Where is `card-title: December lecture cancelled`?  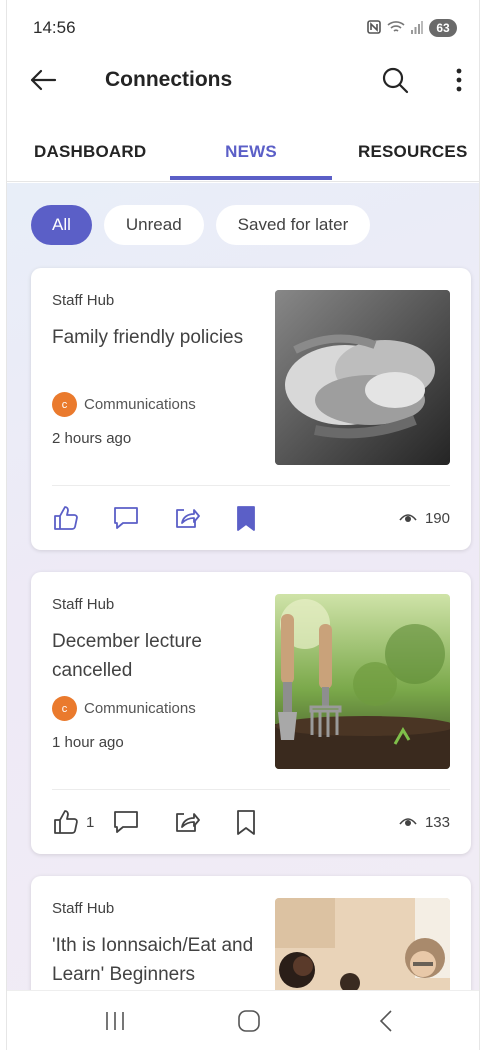 card-title: December lecture cancelled is located at coordinates (152, 656).